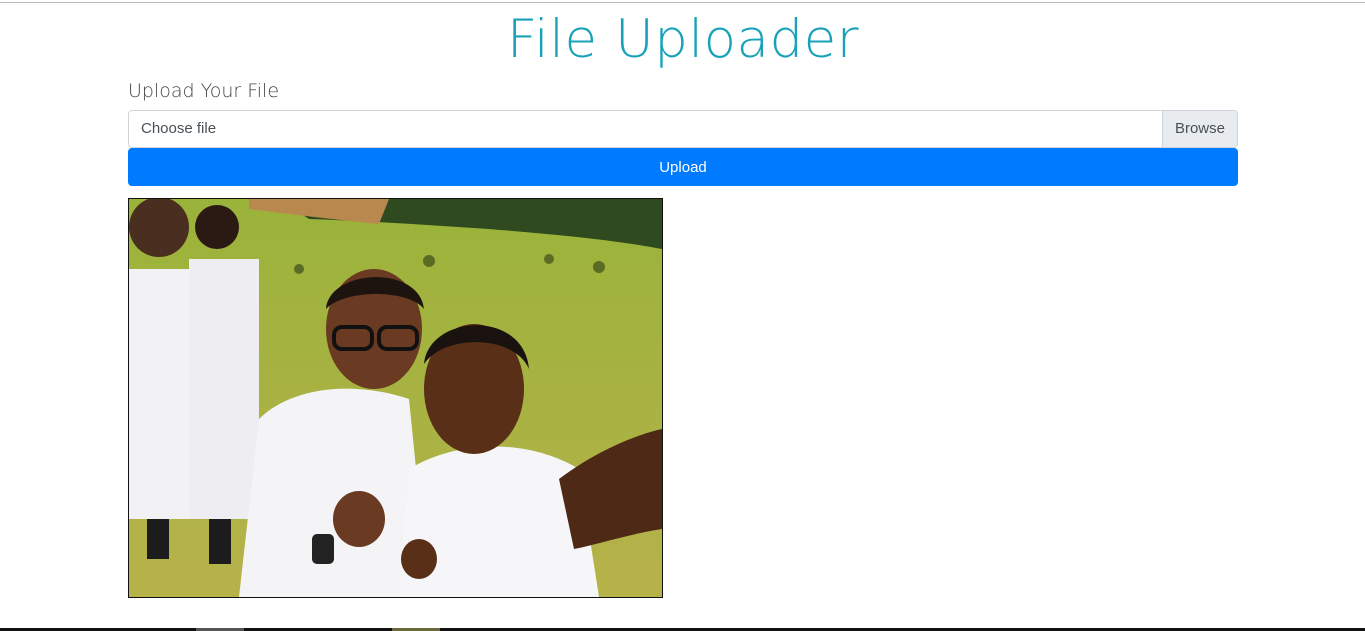  What do you see at coordinates (179, 128) in the screenshot?
I see `file-input-placeholder: Choose file` at bounding box center [179, 128].